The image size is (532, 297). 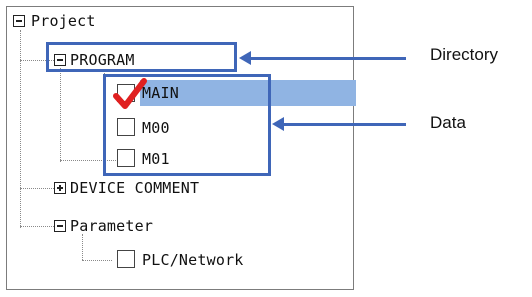 I want to click on tree-guide-program, so click(x=60, y=115).